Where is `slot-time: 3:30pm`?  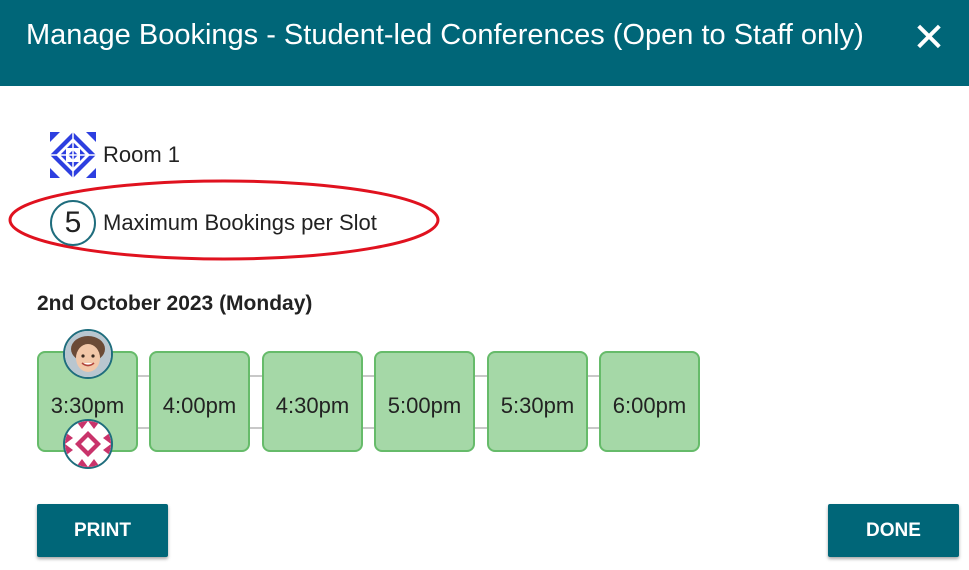
slot-time: 3:30pm is located at coordinates (87, 405).